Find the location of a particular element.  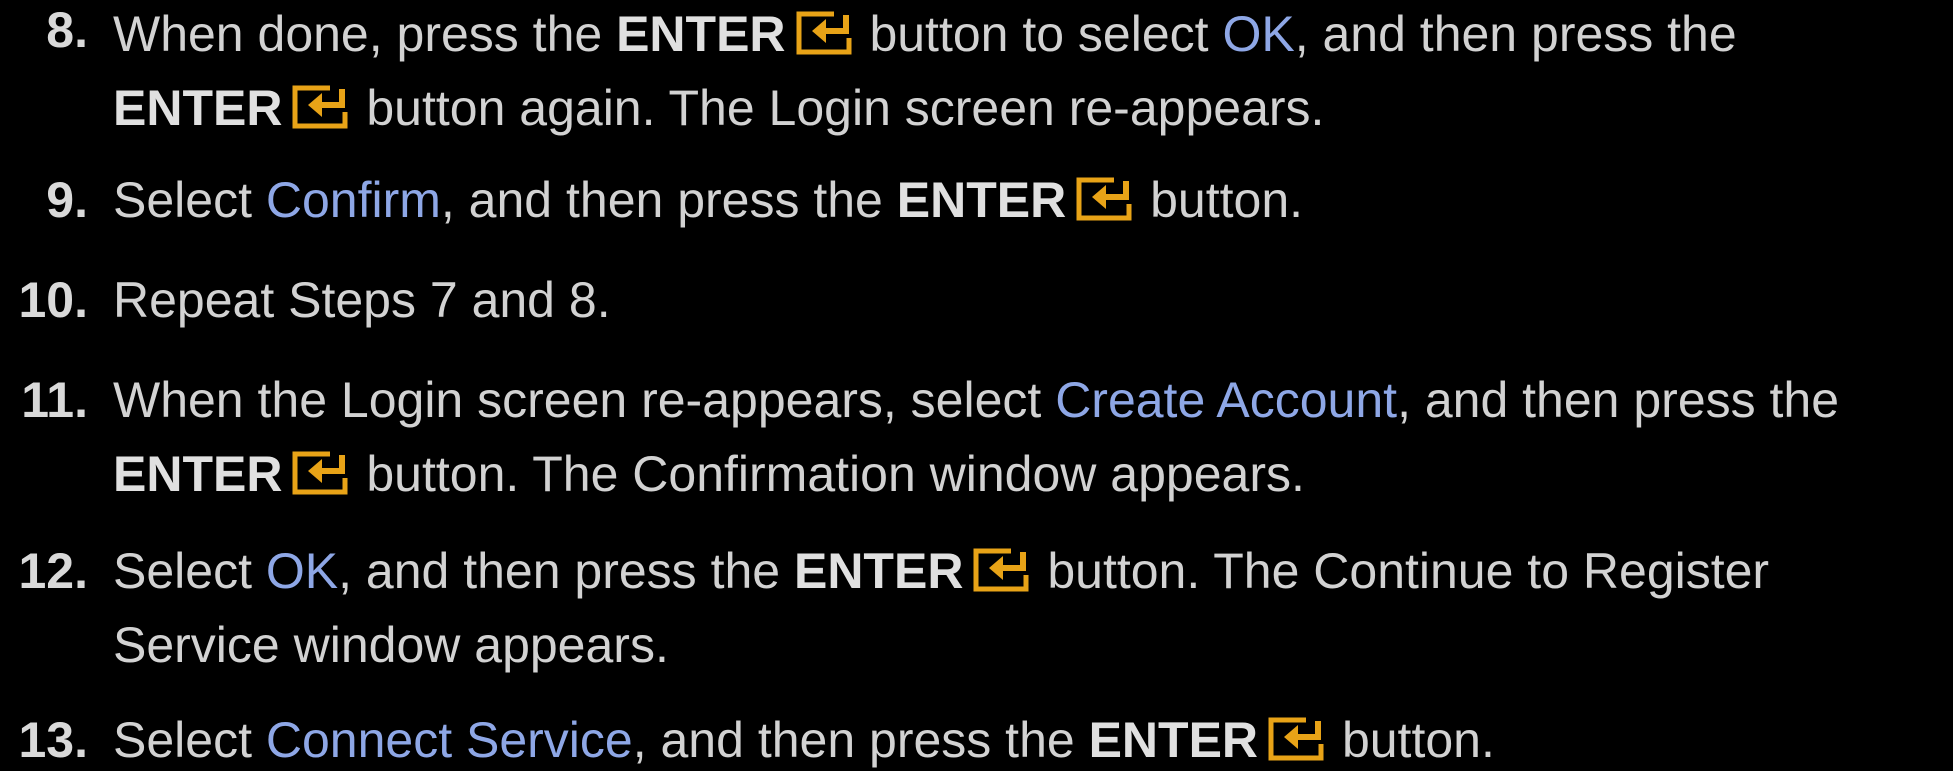

step-text: When the Login screen re-appears, select is located at coordinates (584, 400).